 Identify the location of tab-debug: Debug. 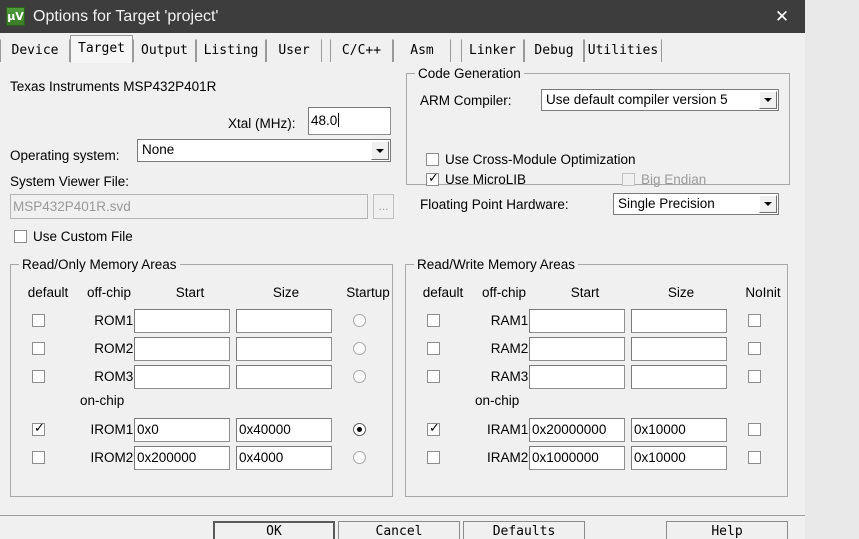
(554, 50).